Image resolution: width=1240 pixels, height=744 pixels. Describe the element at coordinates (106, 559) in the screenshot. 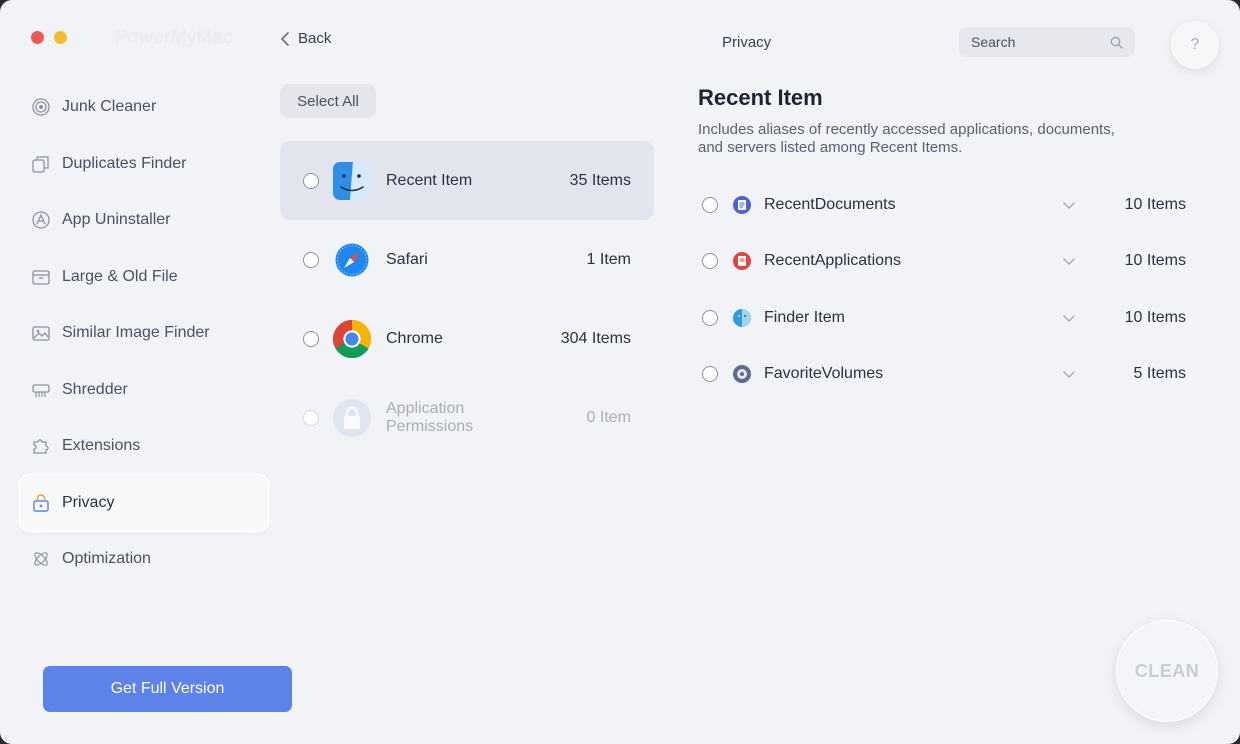

I see `sidebar-item-label: Optimization` at that location.